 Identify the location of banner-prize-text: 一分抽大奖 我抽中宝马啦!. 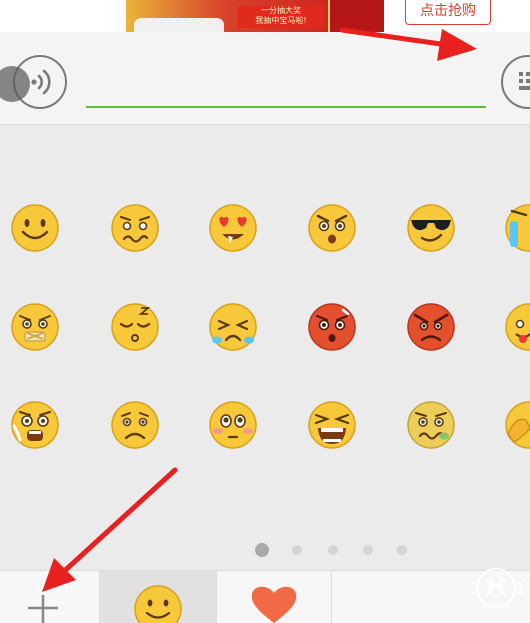
(281, 17).